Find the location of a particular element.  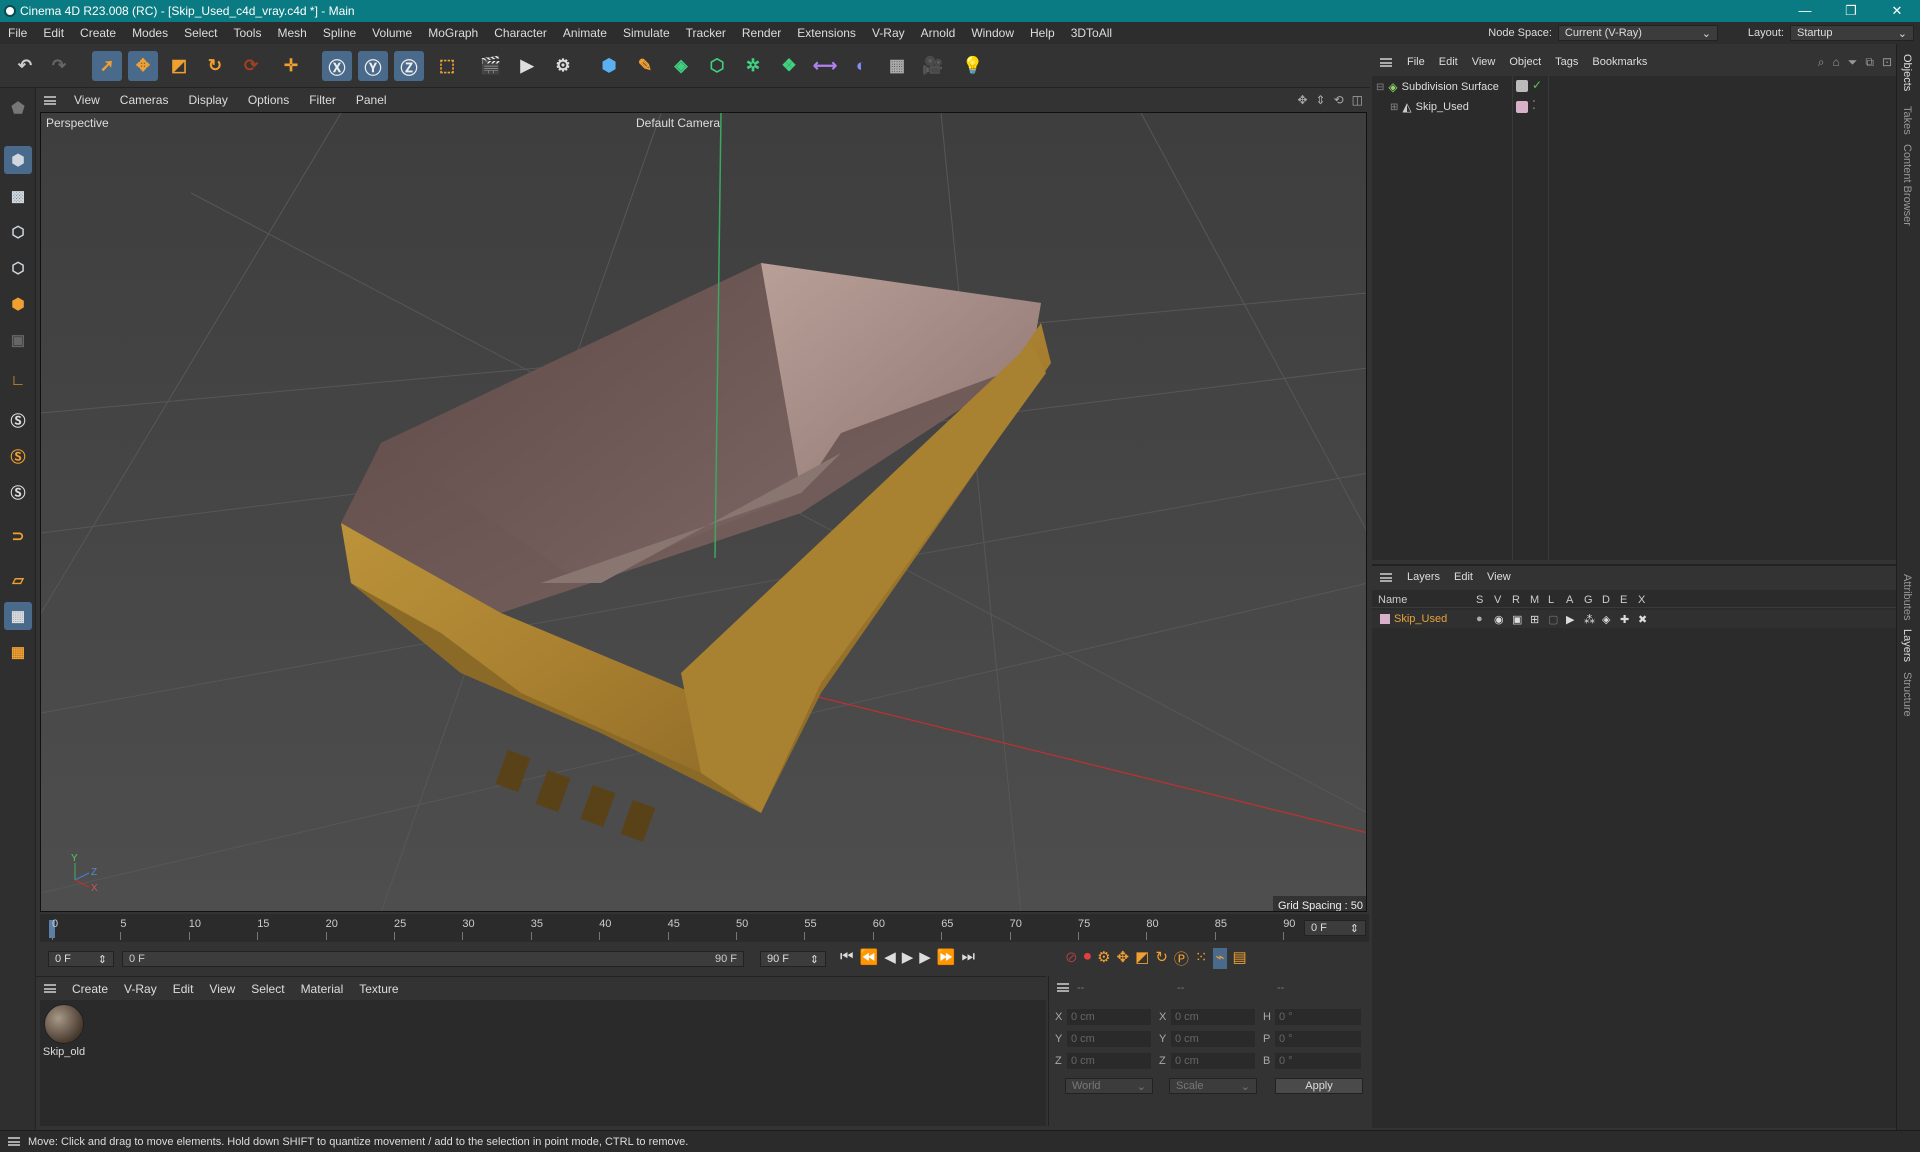

home-icon: ⌂ is located at coordinates (1836, 62).